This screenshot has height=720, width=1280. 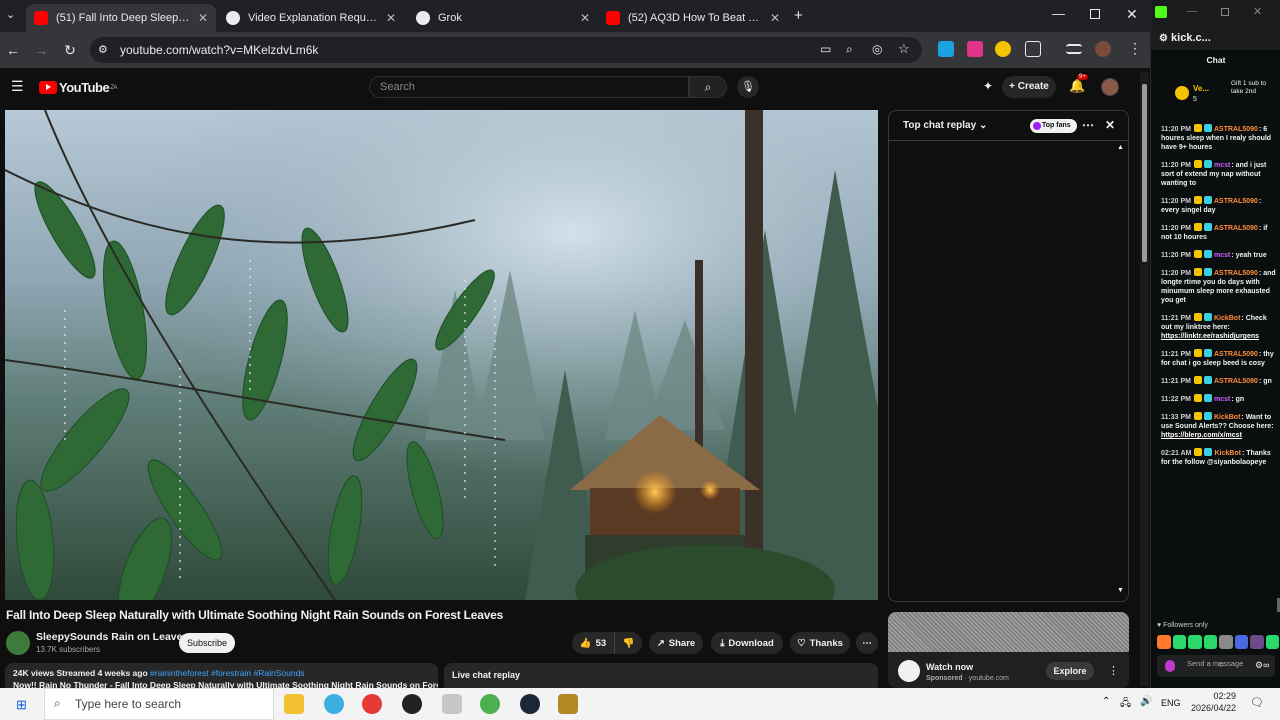 I want to click on close-window-icon: ✕, so click(x=1132, y=14).